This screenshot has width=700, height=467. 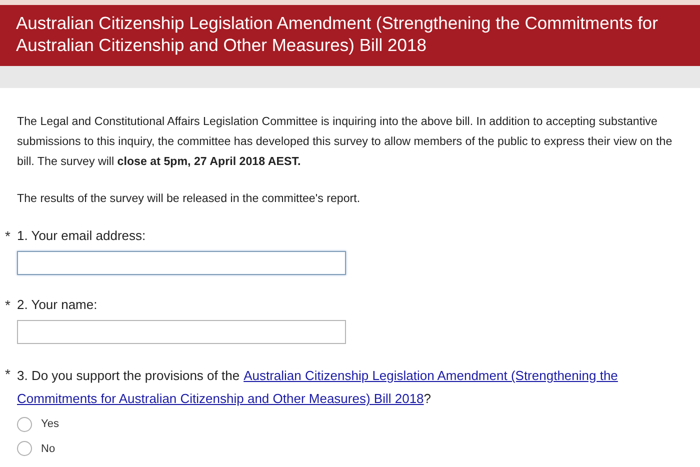 What do you see at coordinates (337, 34) in the screenshot?
I see `page-title: Australian Citizenship Legislation Amendment (Strengthening the Commitments for Australian Citizenship and Other Measures) Bill 2018` at bounding box center [337, 34].